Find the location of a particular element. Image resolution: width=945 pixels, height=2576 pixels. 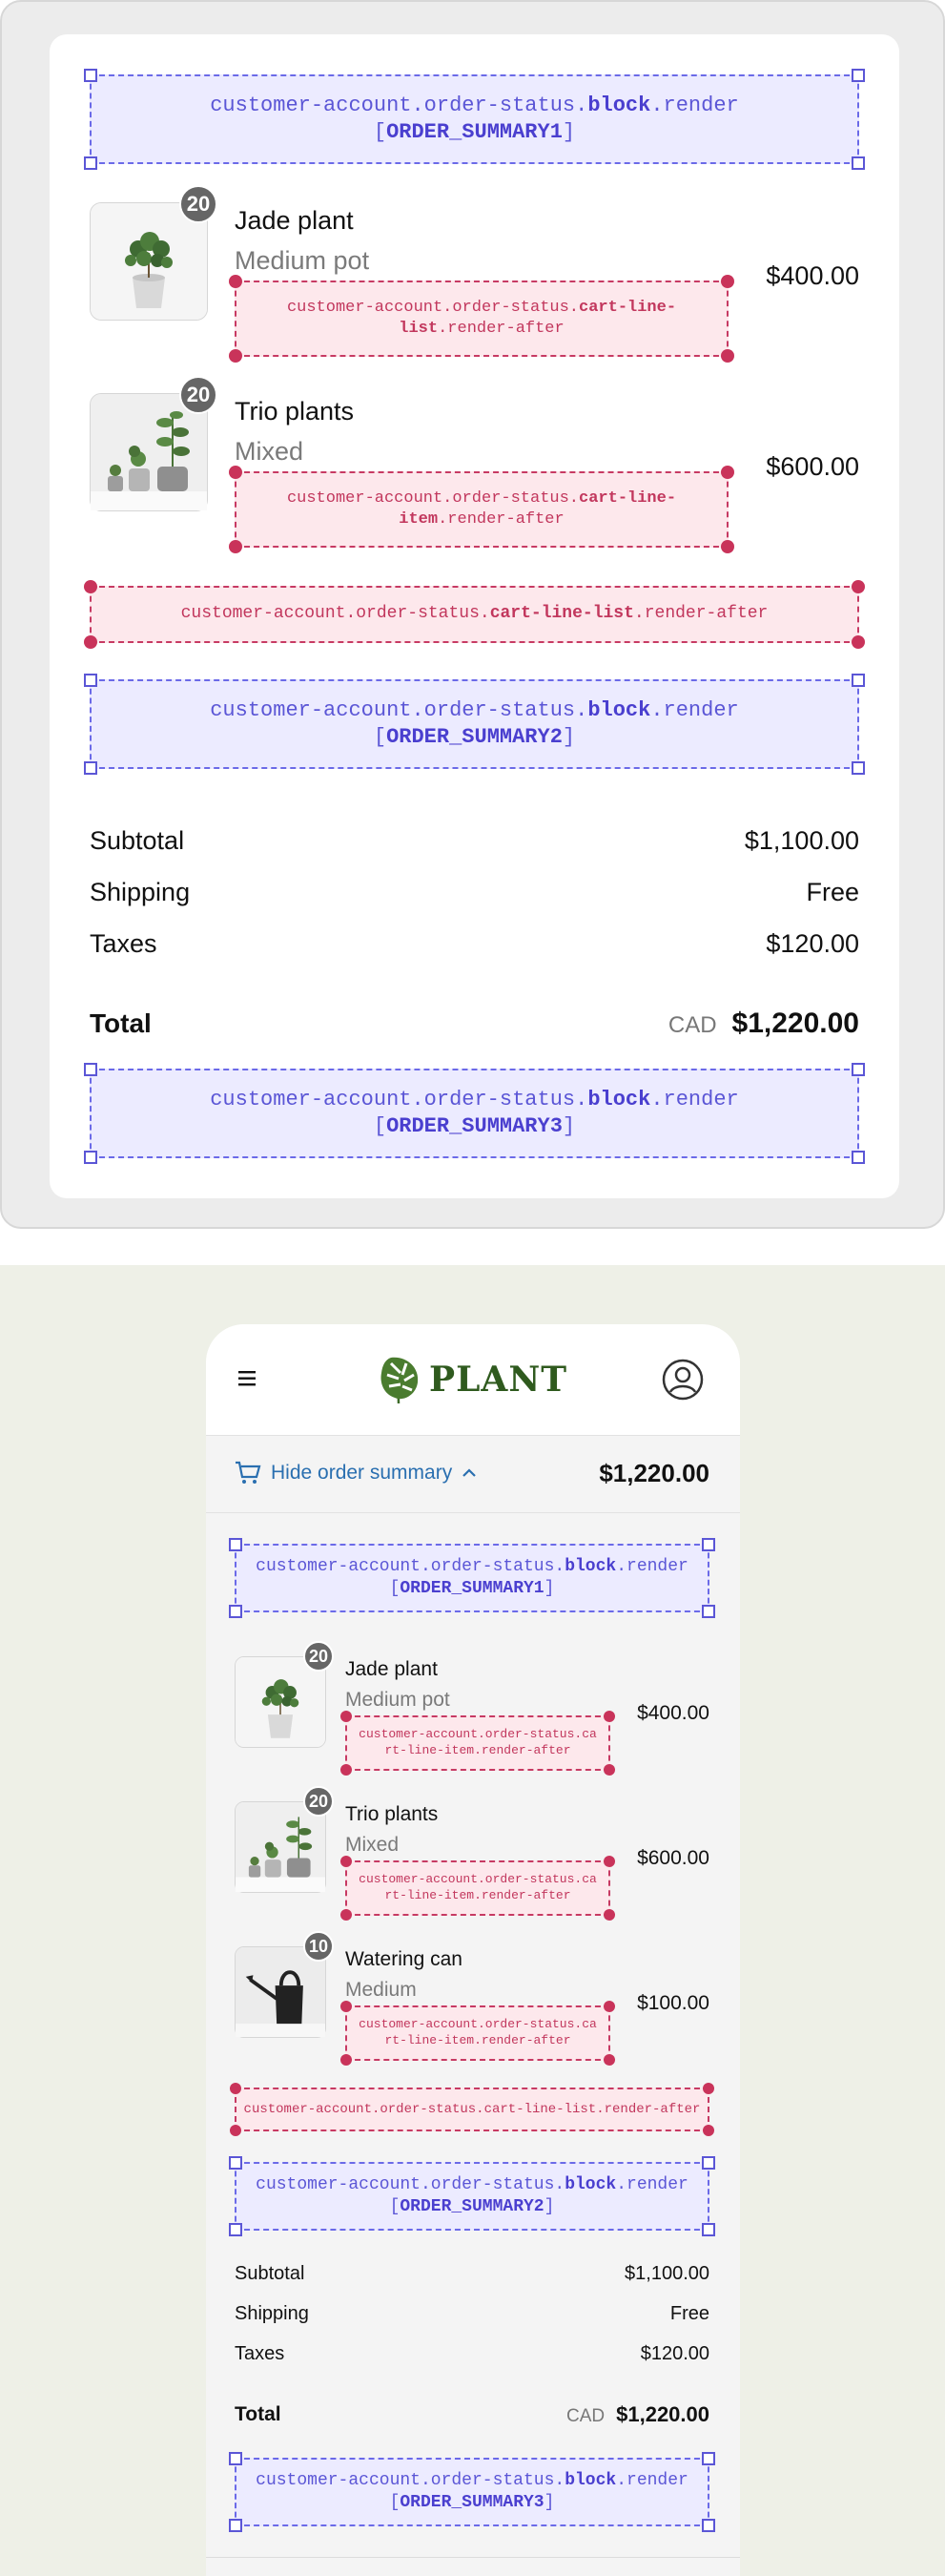

summary-total: $1,220.00 is located at coordinates (654, 1473).